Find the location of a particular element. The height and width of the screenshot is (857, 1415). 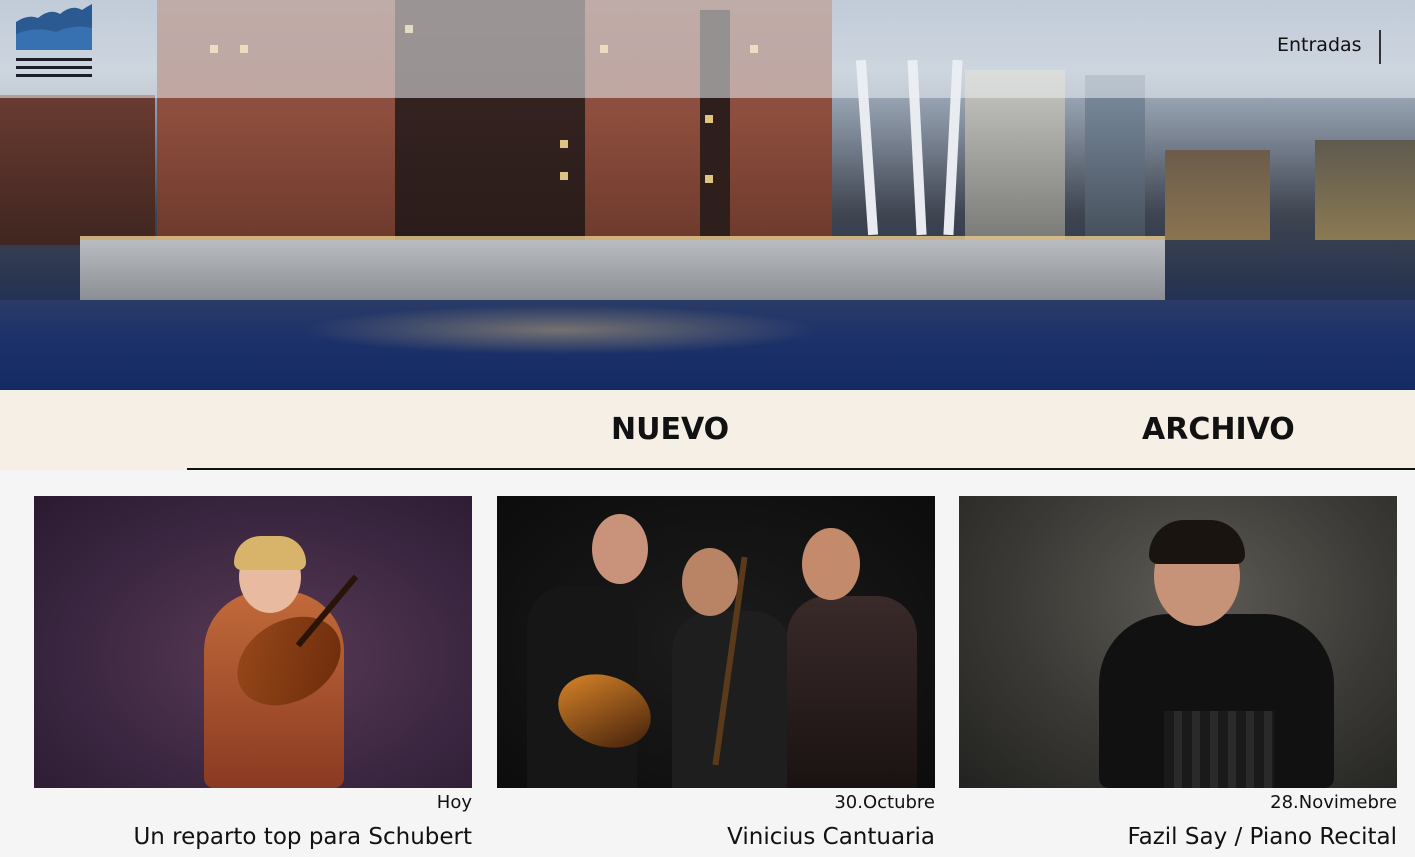

chair-back is located at coordinates (1219, 749).